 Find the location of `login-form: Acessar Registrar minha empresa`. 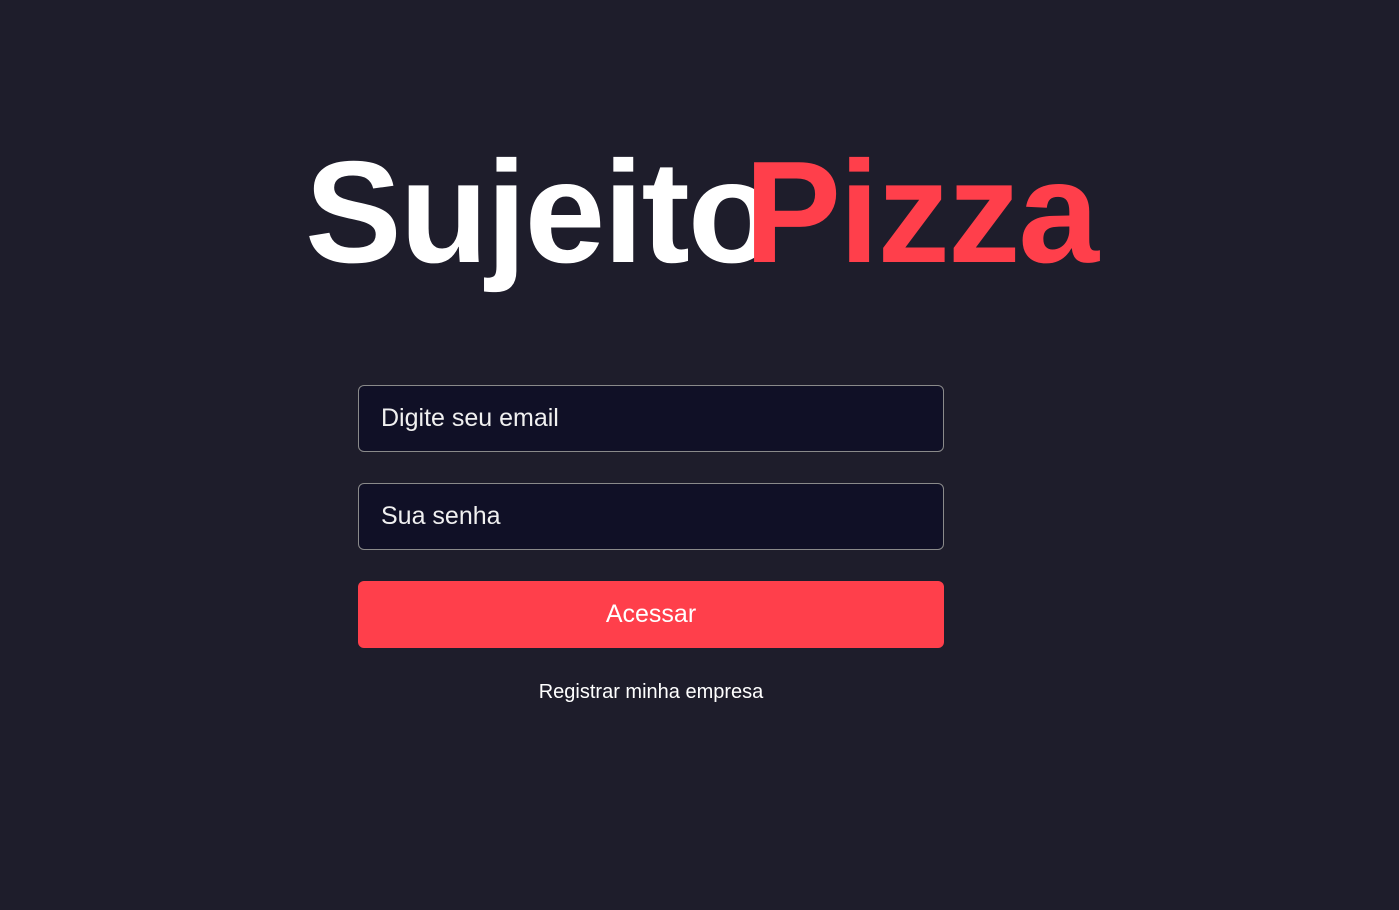

login-form: Acessar Registrar minha empresa is located at coordinates (651, 544).